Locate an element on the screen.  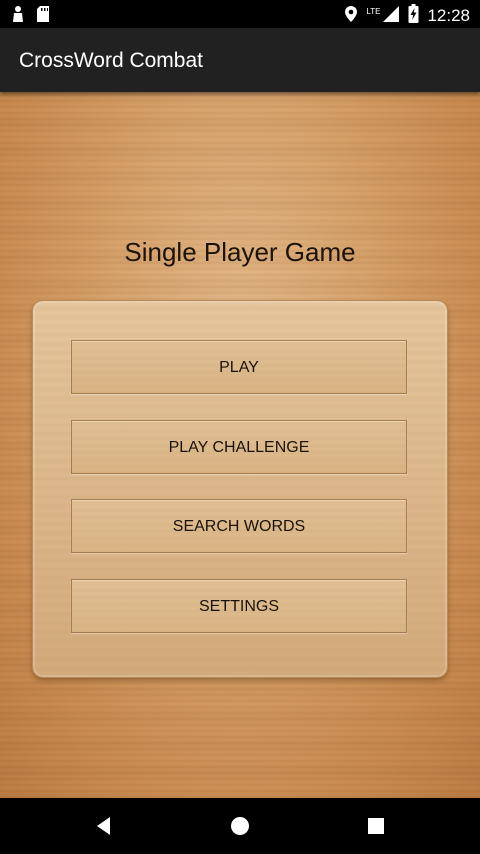
settings-button: SETTINGS is located at coordinates (239, 606).